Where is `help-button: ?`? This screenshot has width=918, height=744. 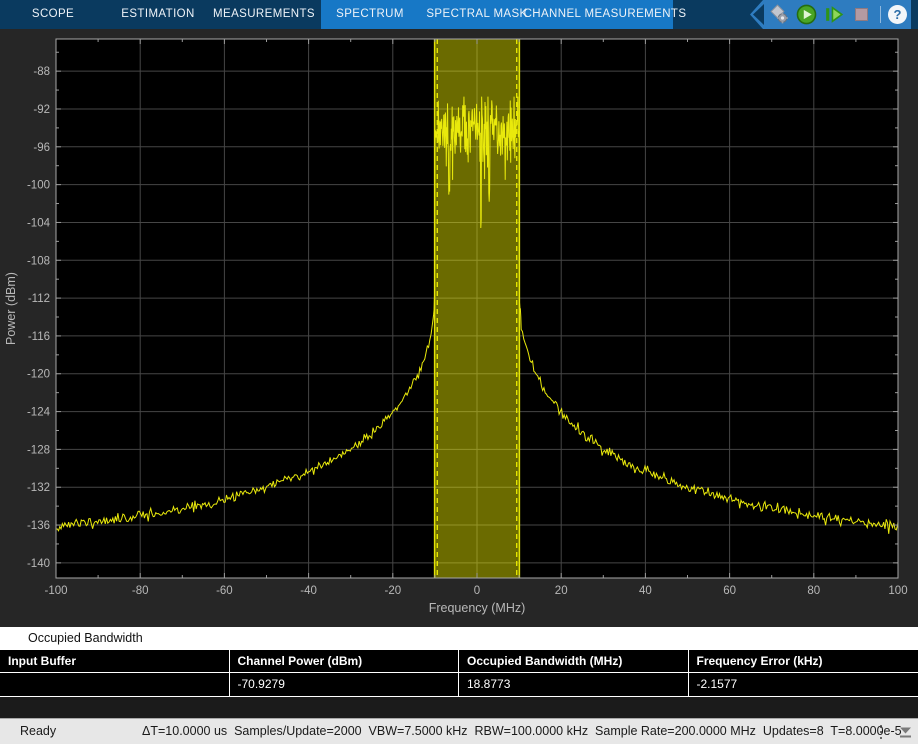 help-button: ? is located at coordinates (897, 14).